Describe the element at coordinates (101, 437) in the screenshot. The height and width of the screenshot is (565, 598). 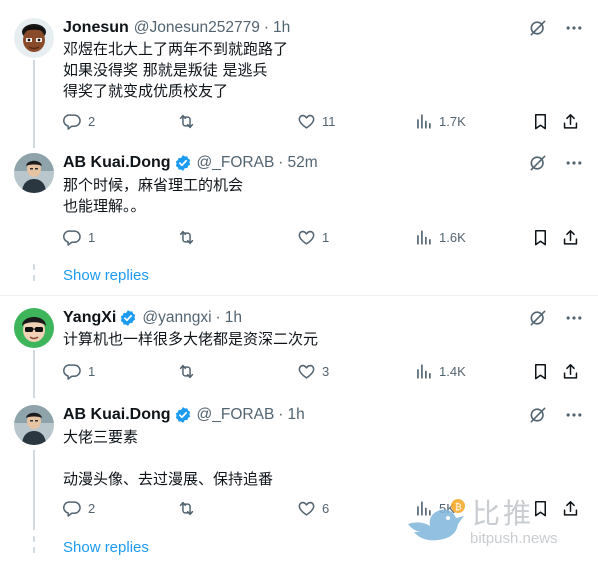
I see `tweet-text-line: 大佬三要素` at that location.